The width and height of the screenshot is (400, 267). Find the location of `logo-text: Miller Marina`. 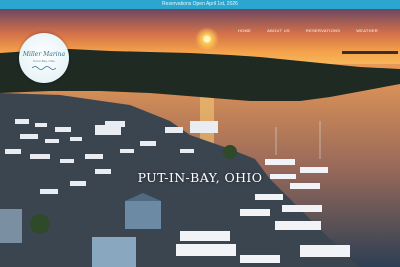

logo-text: Miller Marina is located at coordinates (44, 54).